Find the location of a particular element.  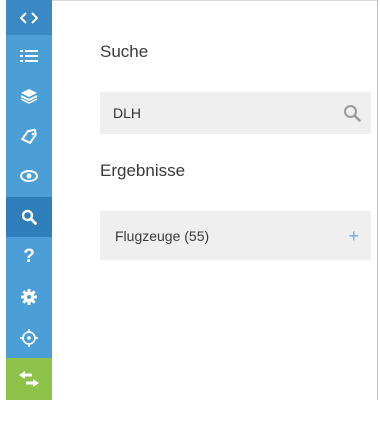

search-box is located at coordinates (235, 113).